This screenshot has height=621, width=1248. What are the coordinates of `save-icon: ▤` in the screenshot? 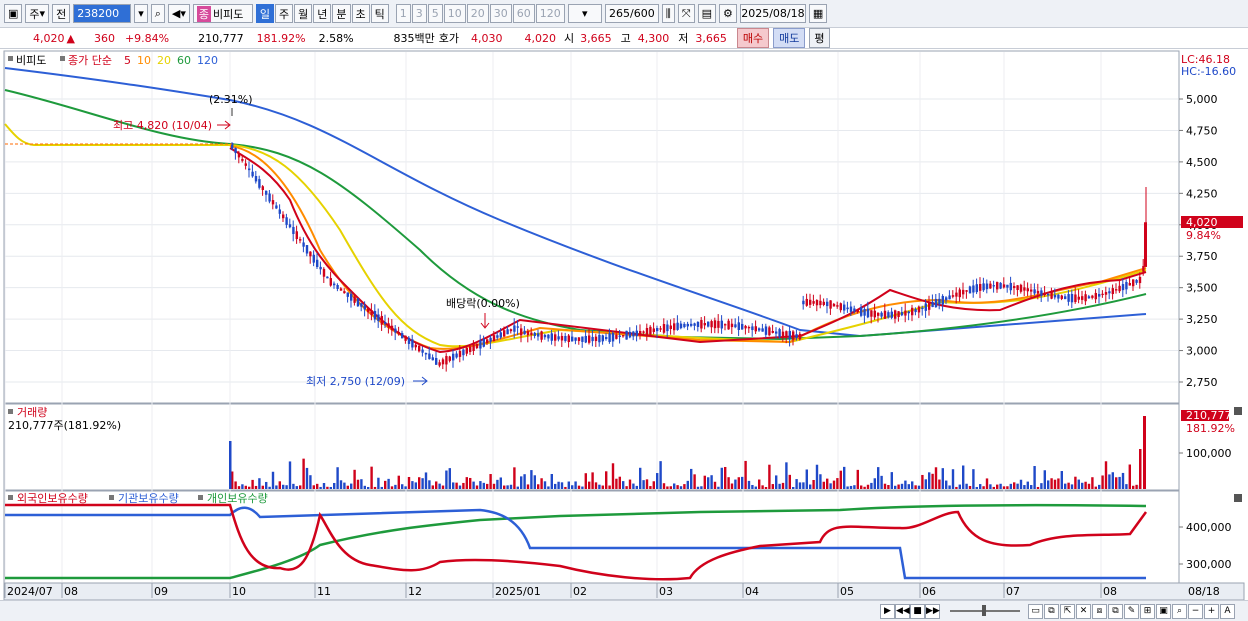 It's located at (707, 13).